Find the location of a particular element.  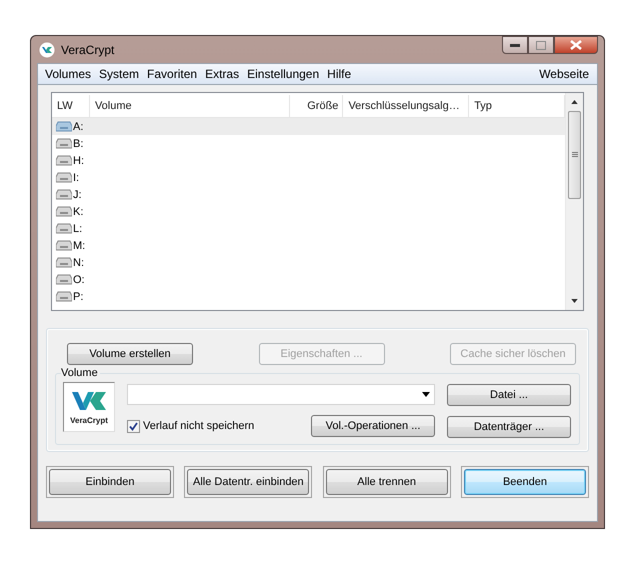

drive-letter: M: is located at coordinates (79, 246).